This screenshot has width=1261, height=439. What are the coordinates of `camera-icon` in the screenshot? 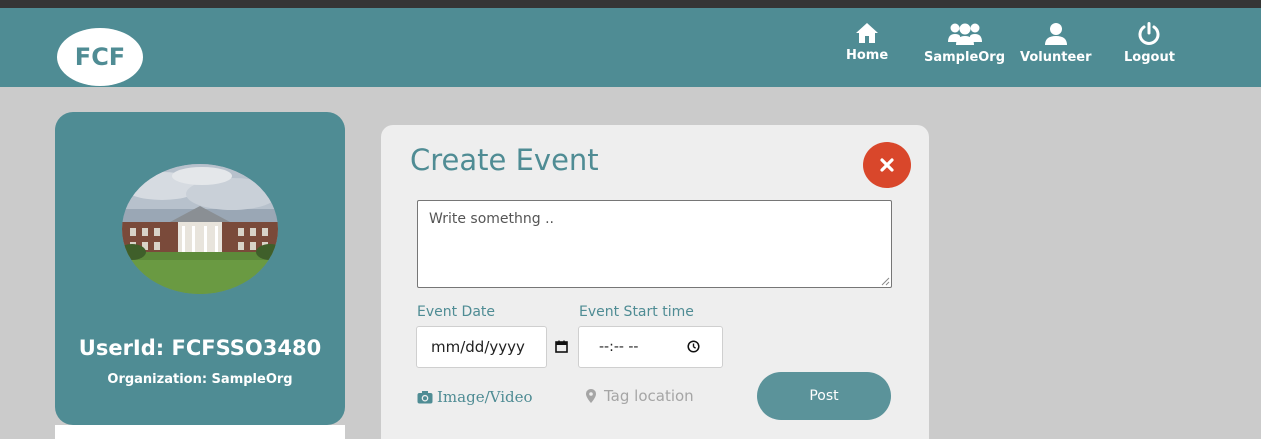 It's located at (425, 397).